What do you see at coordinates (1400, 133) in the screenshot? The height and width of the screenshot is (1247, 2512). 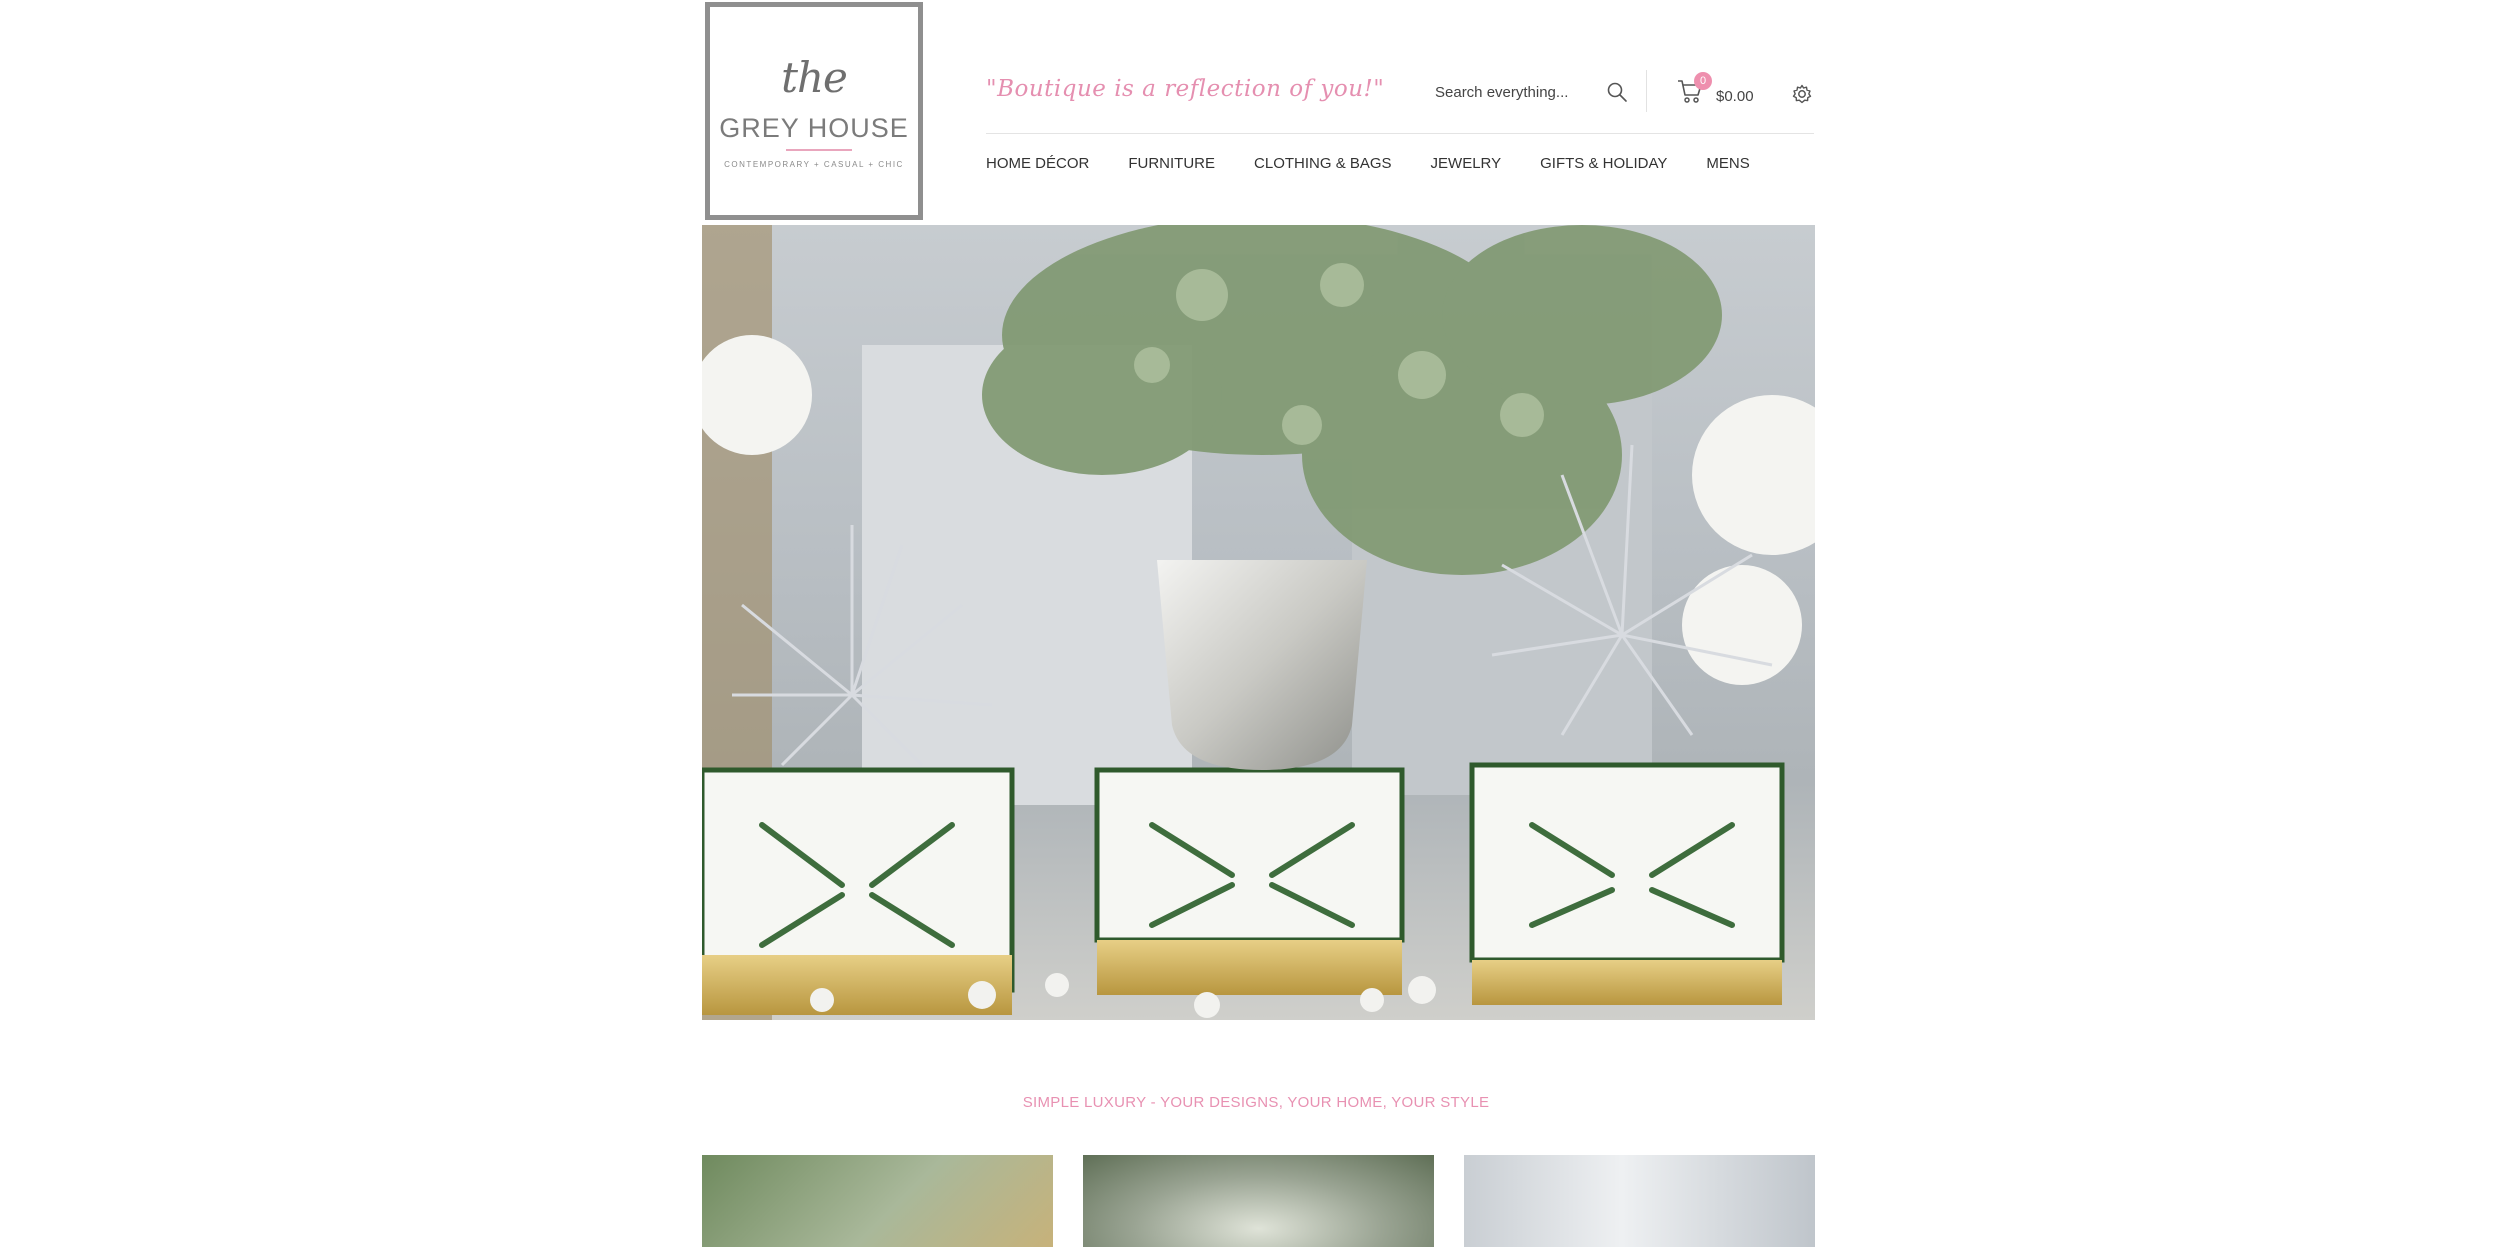 I see `header-rule` at bounding box center [1400, 133].